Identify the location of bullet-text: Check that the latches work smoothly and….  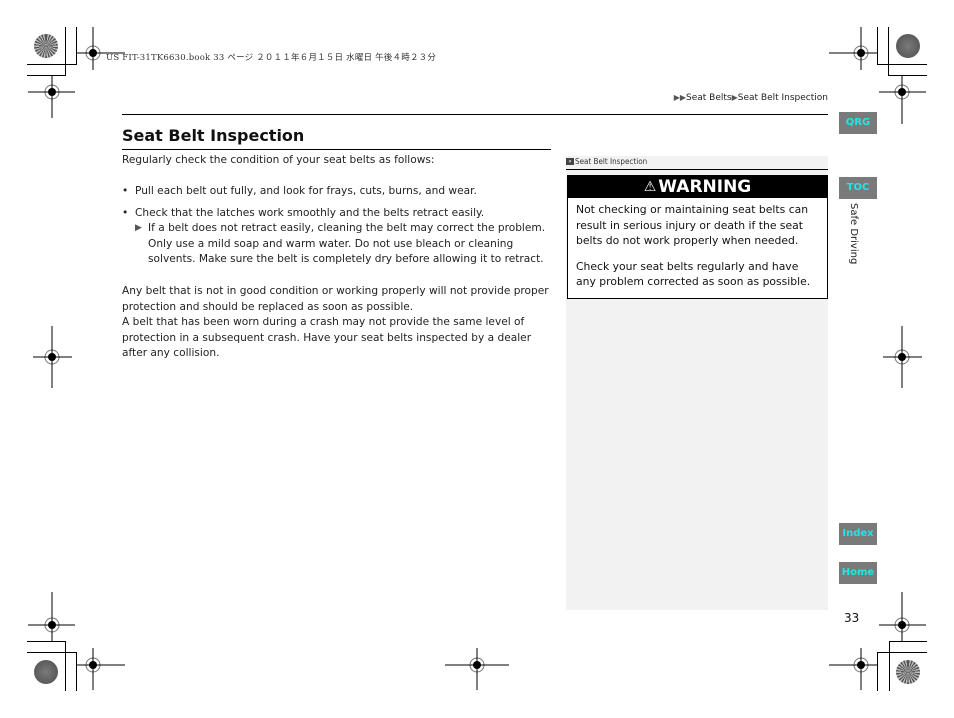
(310, 213).